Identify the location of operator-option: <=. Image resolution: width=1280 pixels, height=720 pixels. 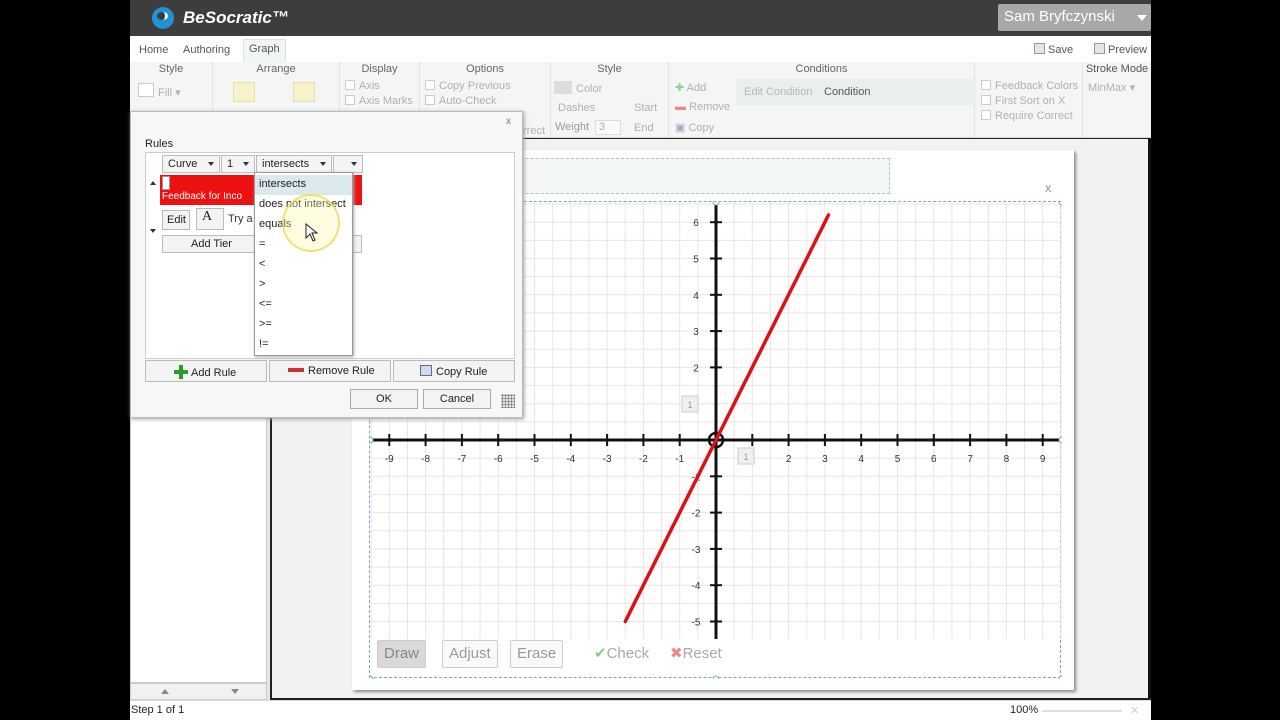
(303, 305).